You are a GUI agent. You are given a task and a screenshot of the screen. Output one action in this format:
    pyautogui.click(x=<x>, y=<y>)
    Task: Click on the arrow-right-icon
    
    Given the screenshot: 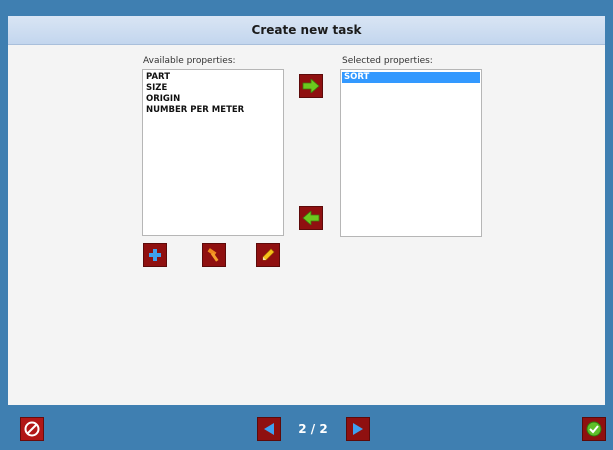 What is the action you would take?
    pyautogui.click(x=311, y=86)
    